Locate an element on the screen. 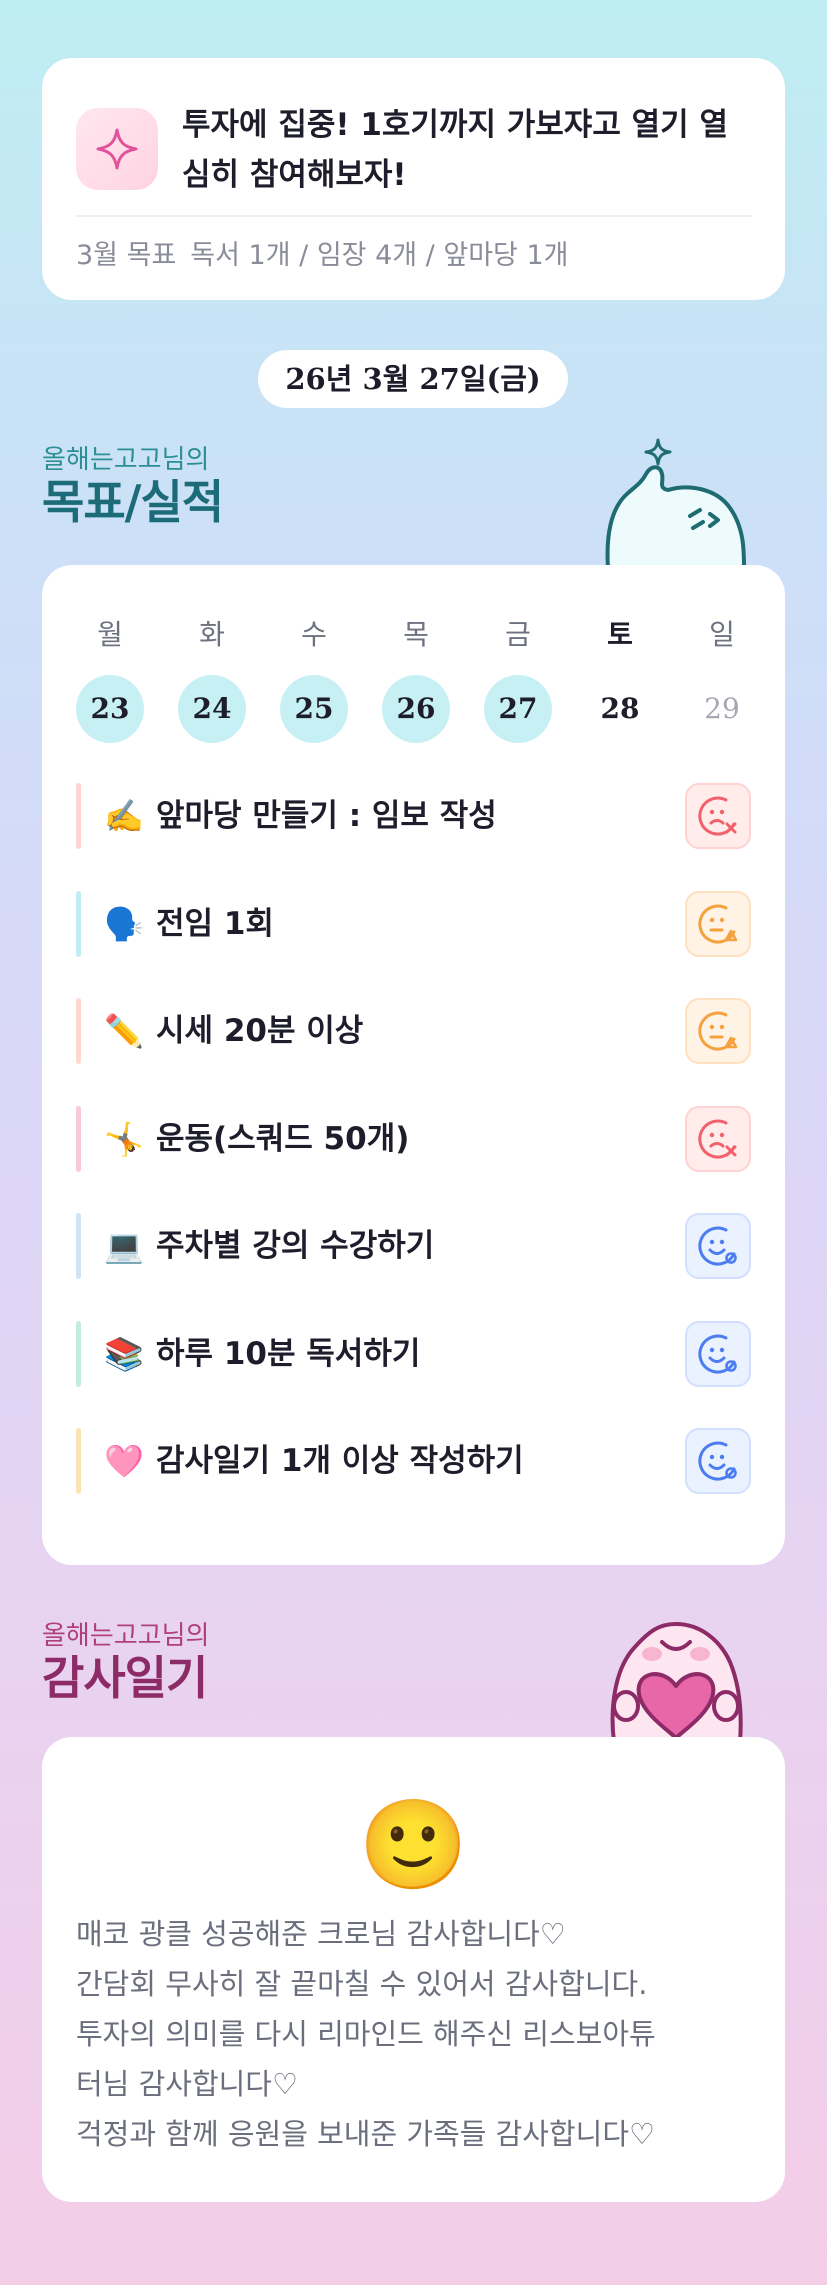 The image size is (827, 2285). day-column: 월 23 is located at coordinates (110, 679).